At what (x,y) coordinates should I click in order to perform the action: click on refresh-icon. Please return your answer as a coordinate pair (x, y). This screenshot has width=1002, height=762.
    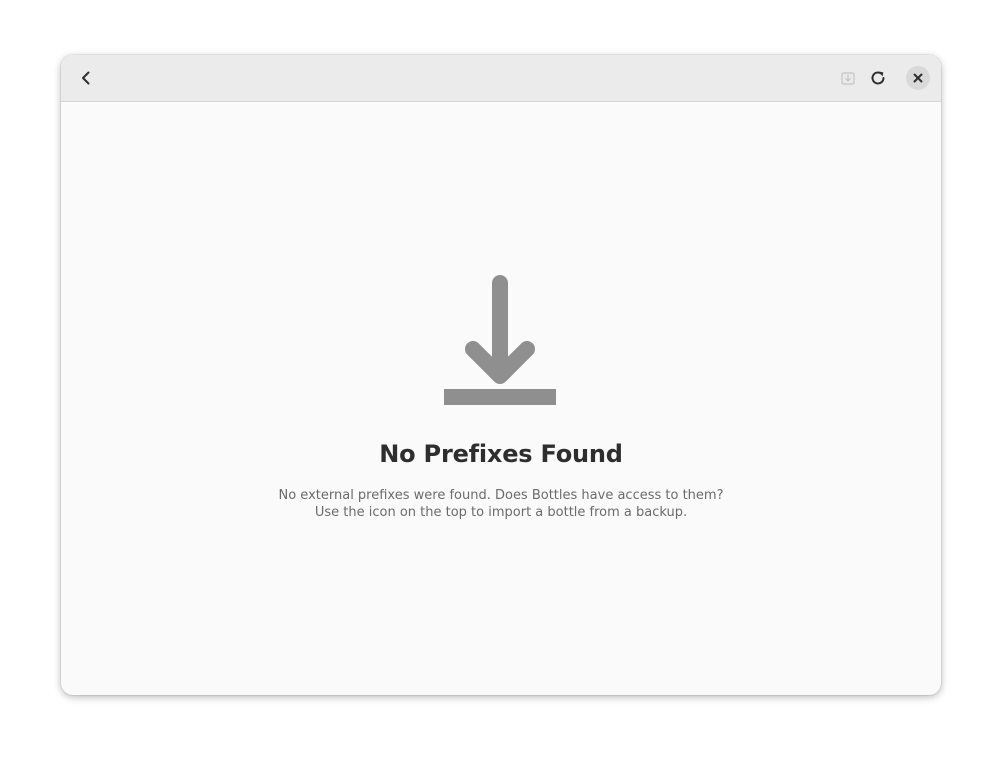
    Looking at the image, I should click on (878, 78).